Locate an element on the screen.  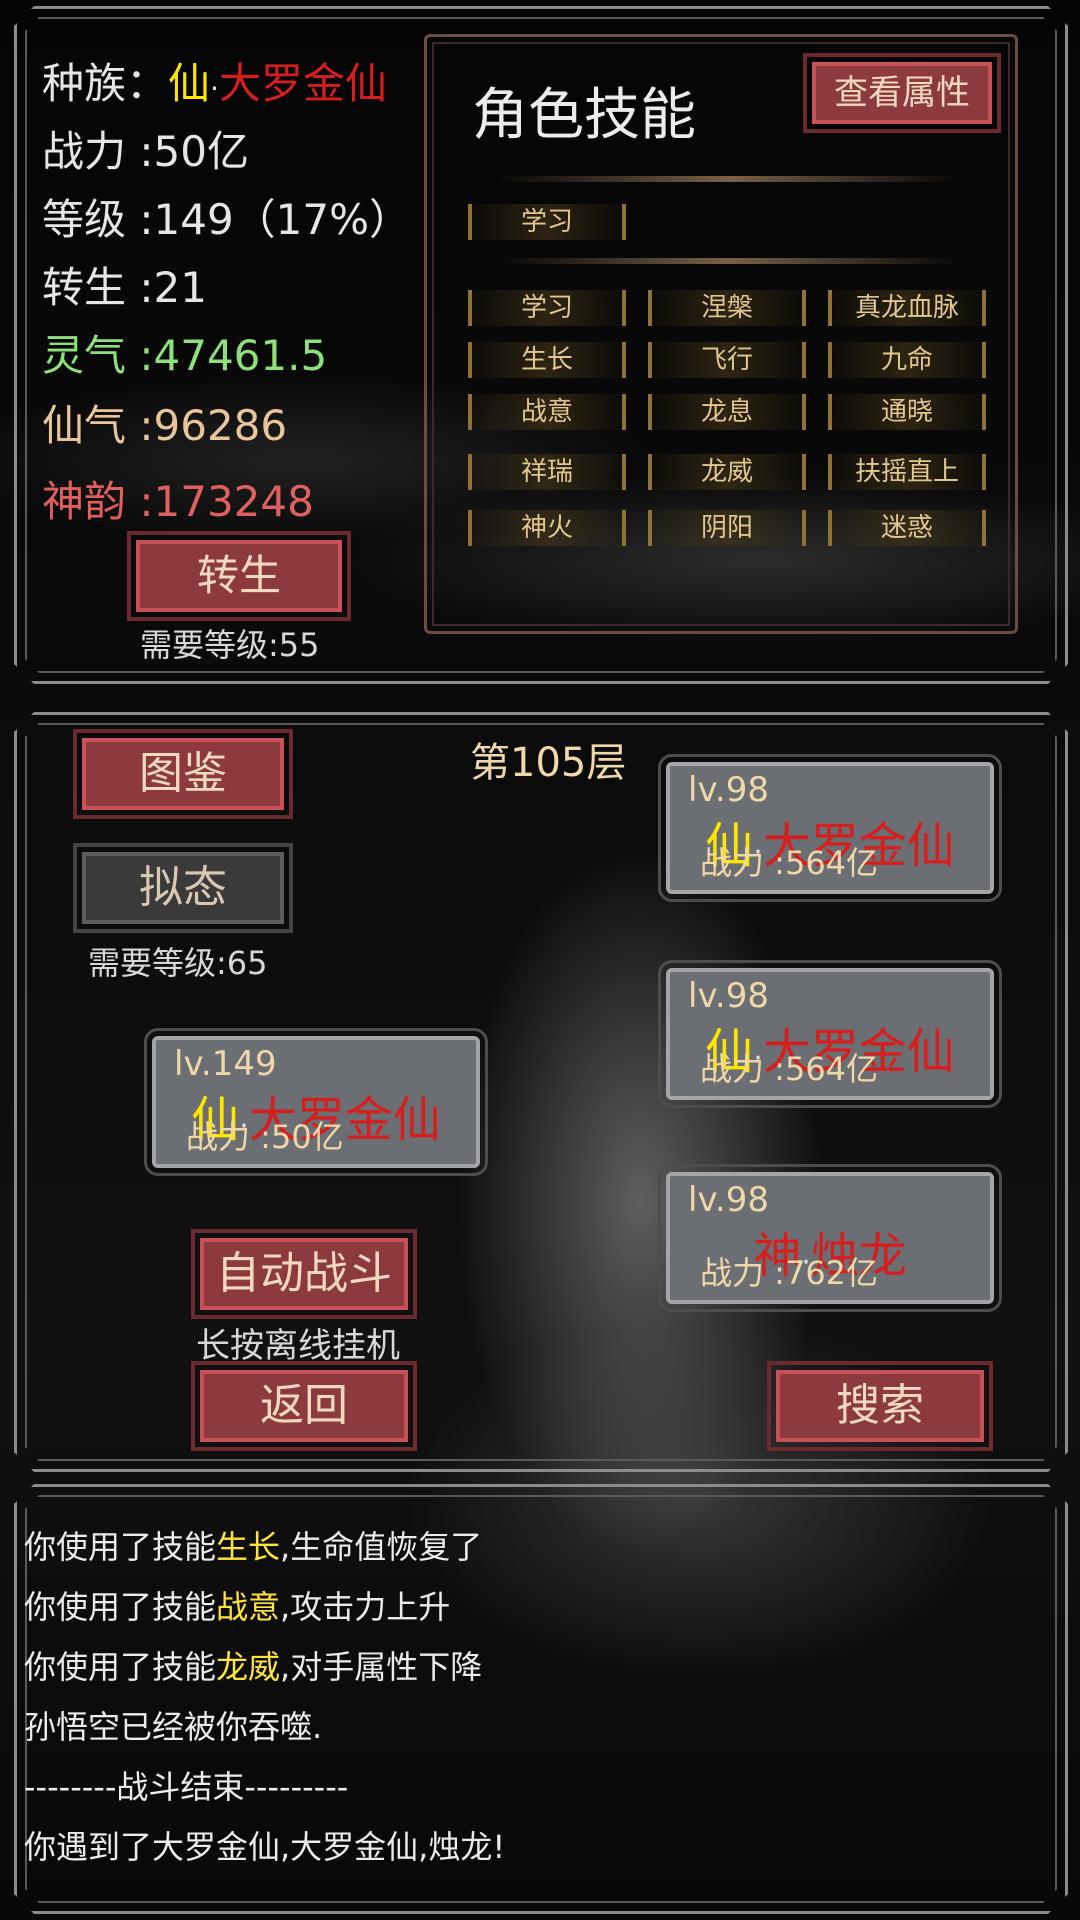
active-skill-slot: 学习 is located at coordinates (547, 222).